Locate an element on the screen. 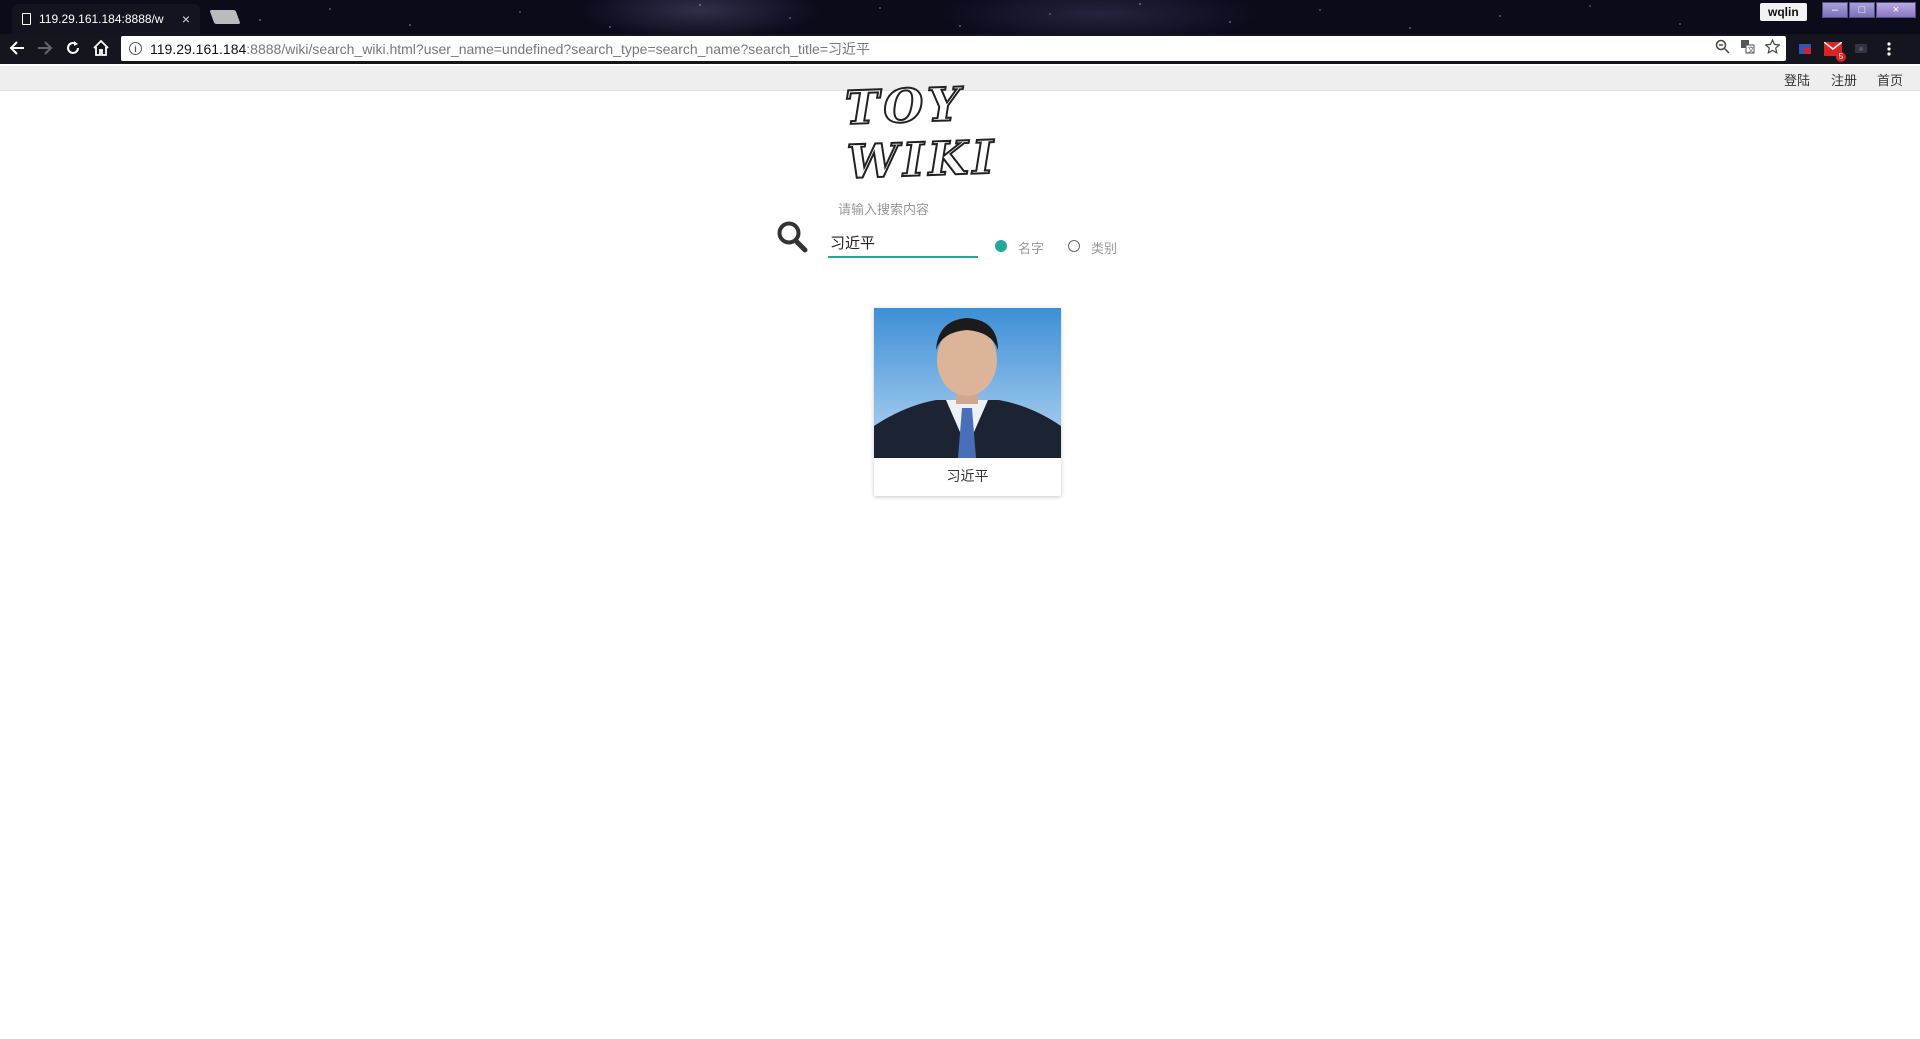  search-placeholder-label: 请输入搜索内容 is located at coordinates (884, 209).